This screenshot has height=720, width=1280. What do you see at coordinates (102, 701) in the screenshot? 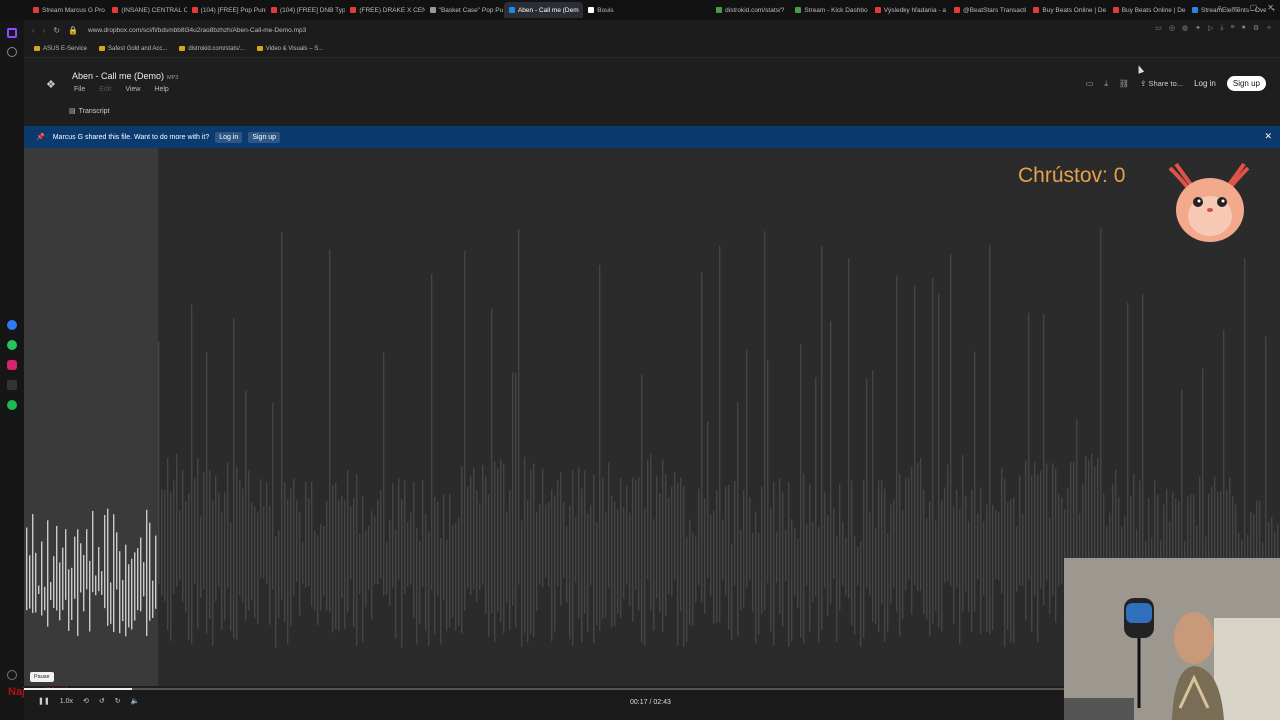
I see `rewind-icon: ↺` at bounding box center [102, 701].